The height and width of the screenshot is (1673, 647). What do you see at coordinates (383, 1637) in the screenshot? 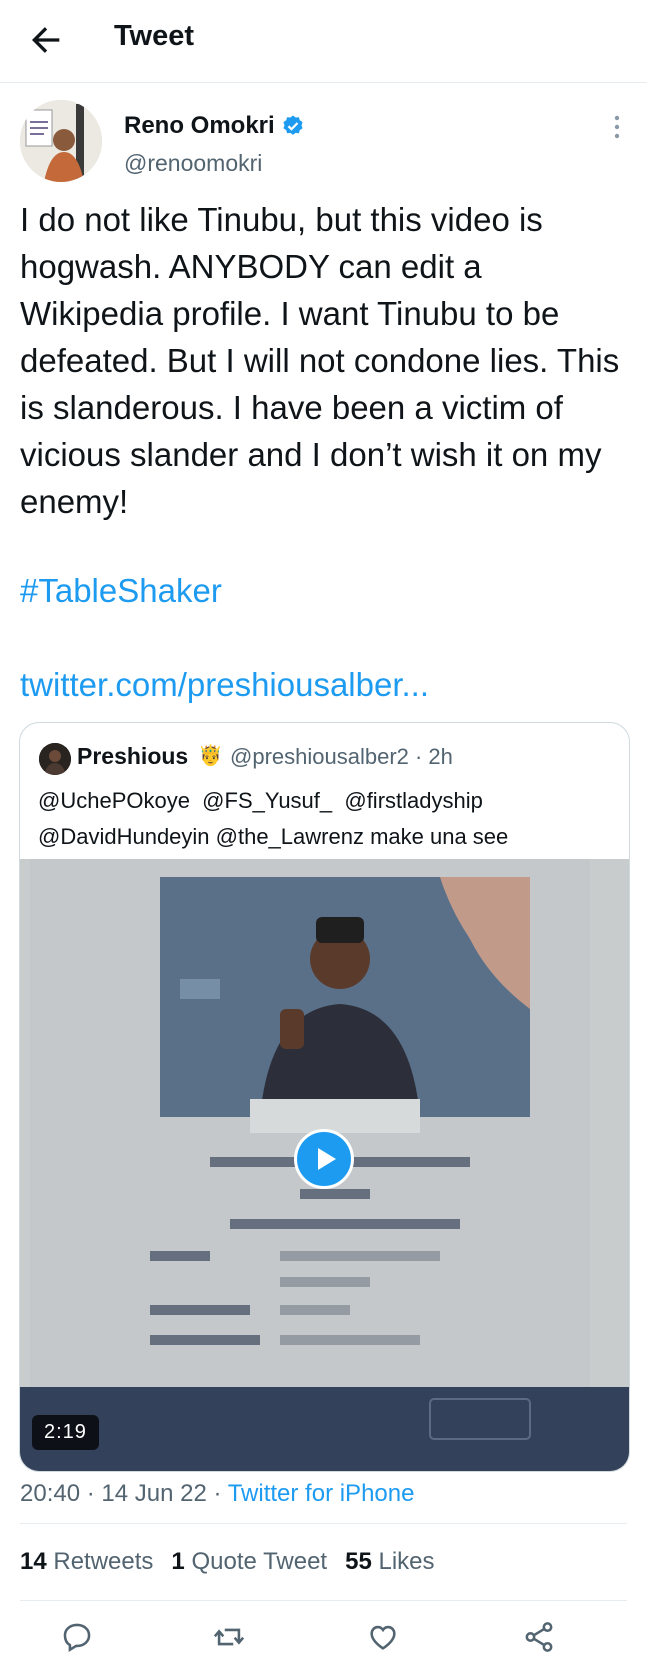
I see `like-heart-icon` at bounding box center [383, 1637].